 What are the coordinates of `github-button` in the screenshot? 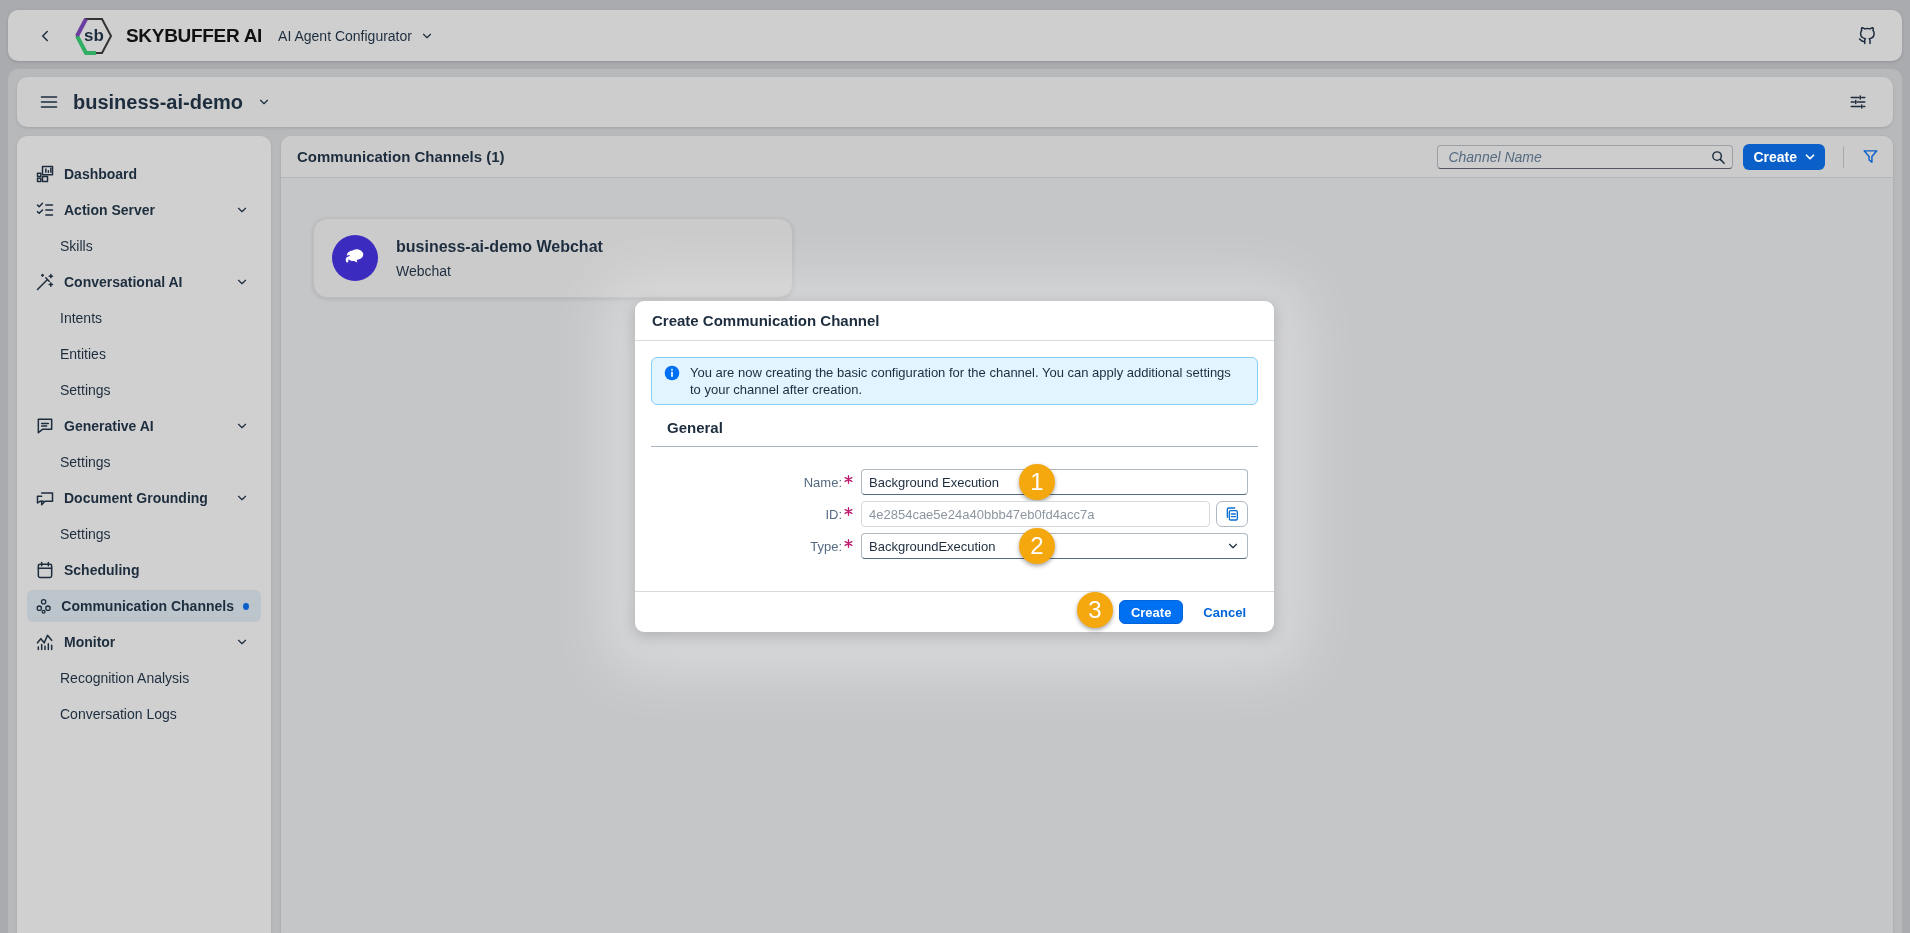 It's located at (1867, 35).